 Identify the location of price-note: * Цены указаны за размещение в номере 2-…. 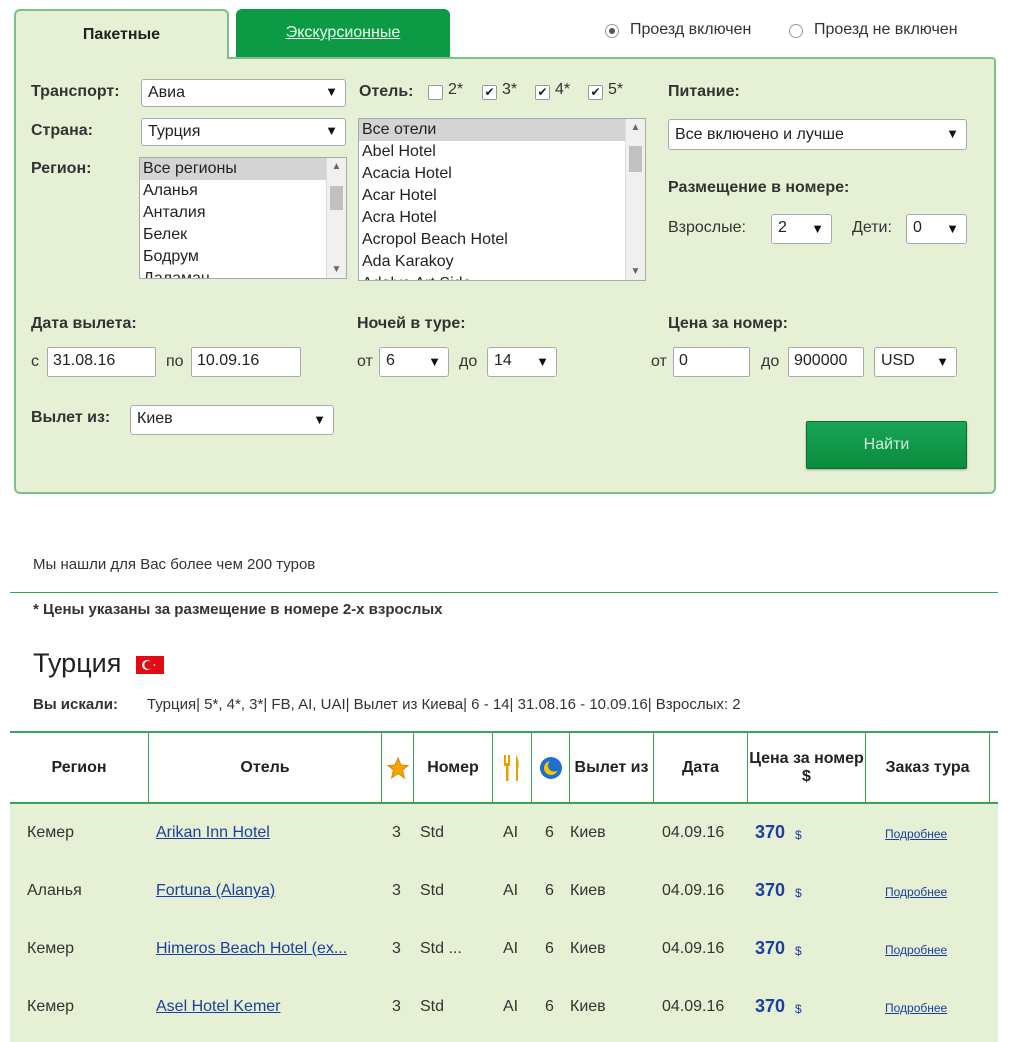
(238, 609).